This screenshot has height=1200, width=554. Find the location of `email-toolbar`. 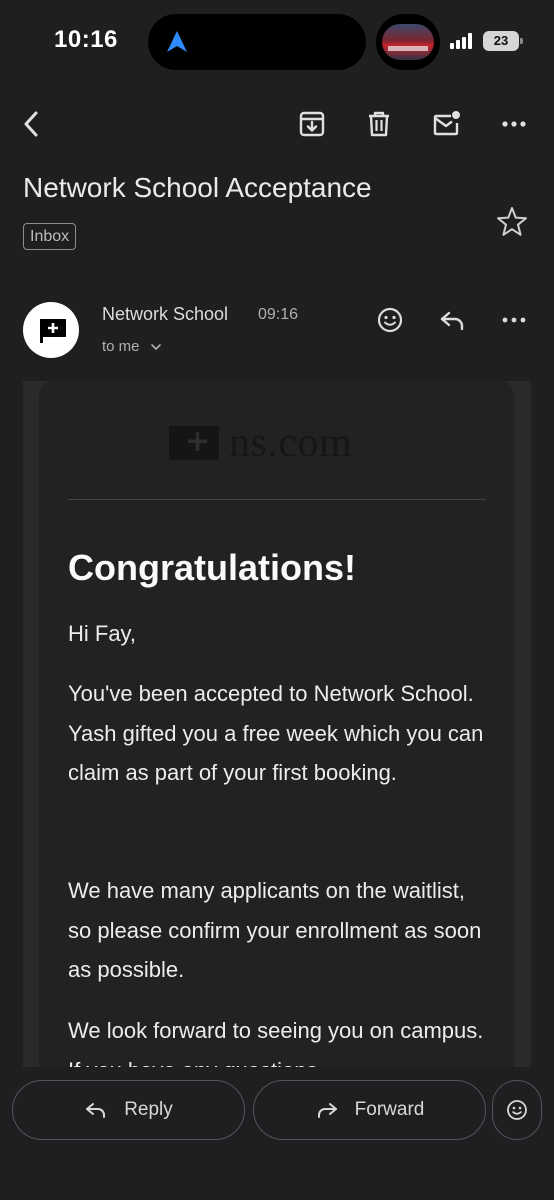

email-toolbar is located at coordinates (277, 124).